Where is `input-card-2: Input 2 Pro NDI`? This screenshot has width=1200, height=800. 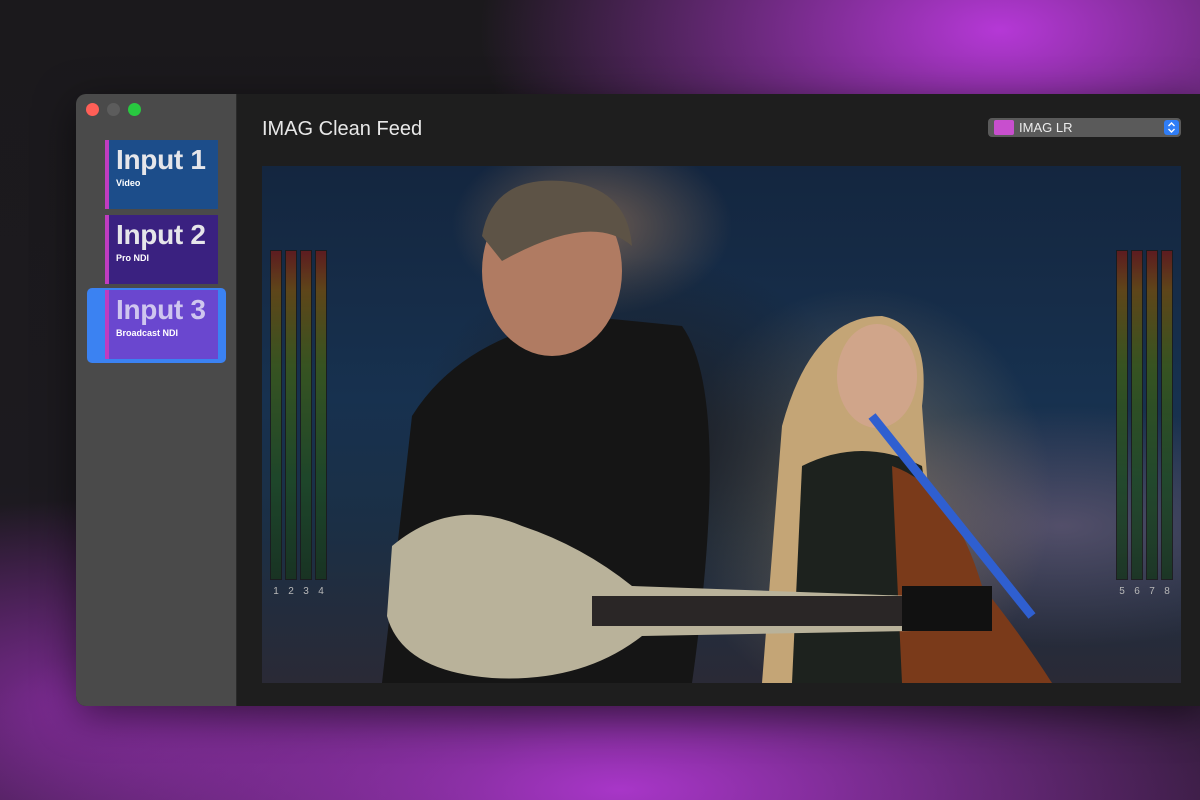
input-card-2: Input 2 Pro NDI is located at coordinates (161, 249).